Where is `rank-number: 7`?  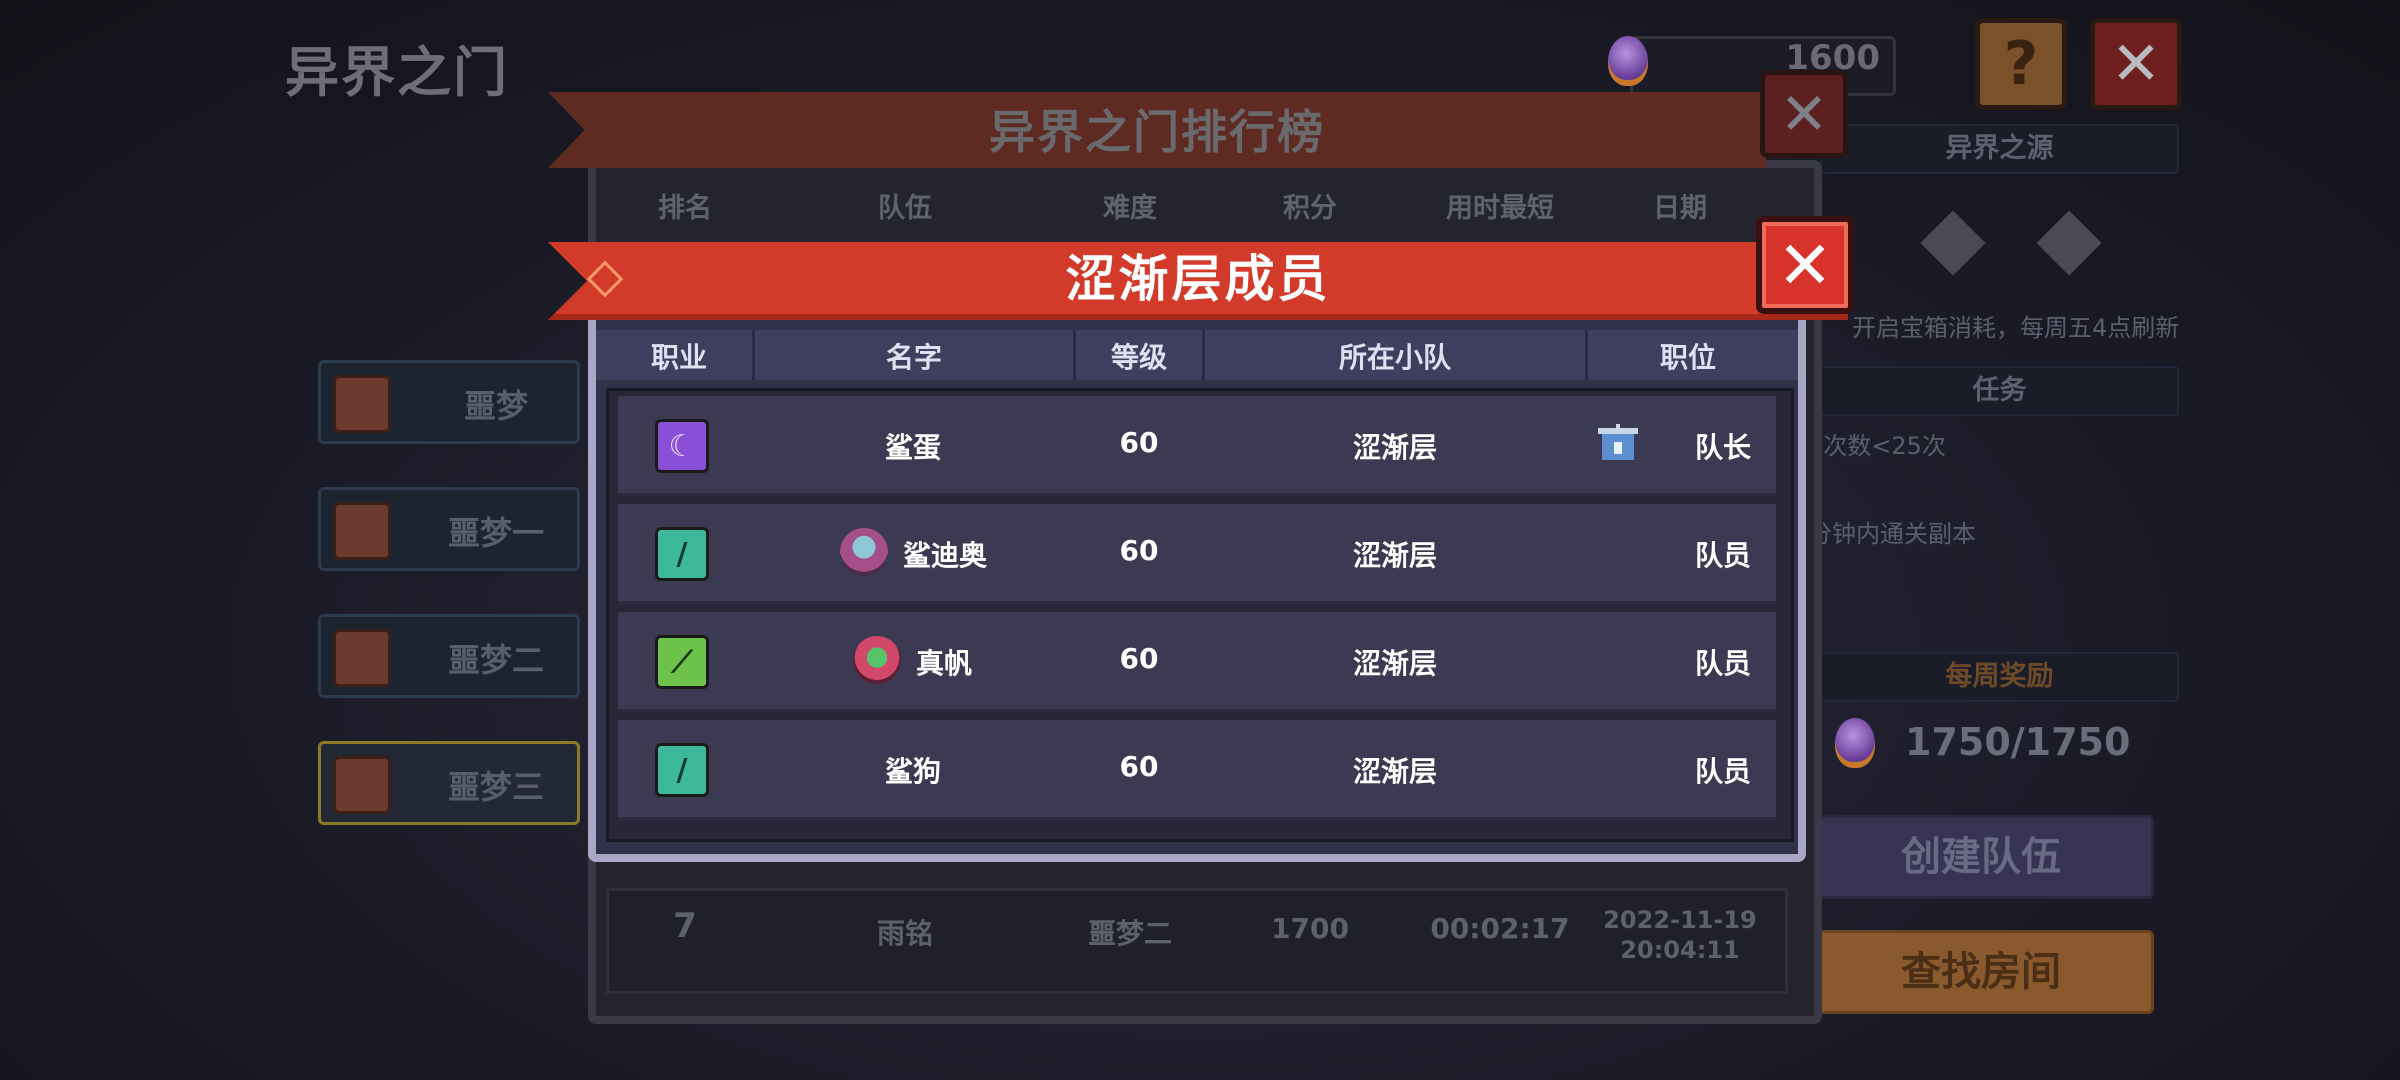 rank-number: 7 is located at coordinates (685, 926).